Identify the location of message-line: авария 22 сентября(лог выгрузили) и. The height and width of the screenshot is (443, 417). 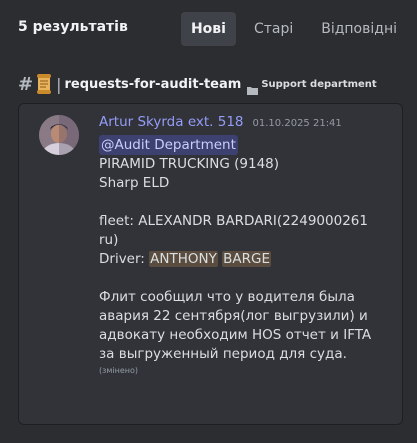
(233, 316).